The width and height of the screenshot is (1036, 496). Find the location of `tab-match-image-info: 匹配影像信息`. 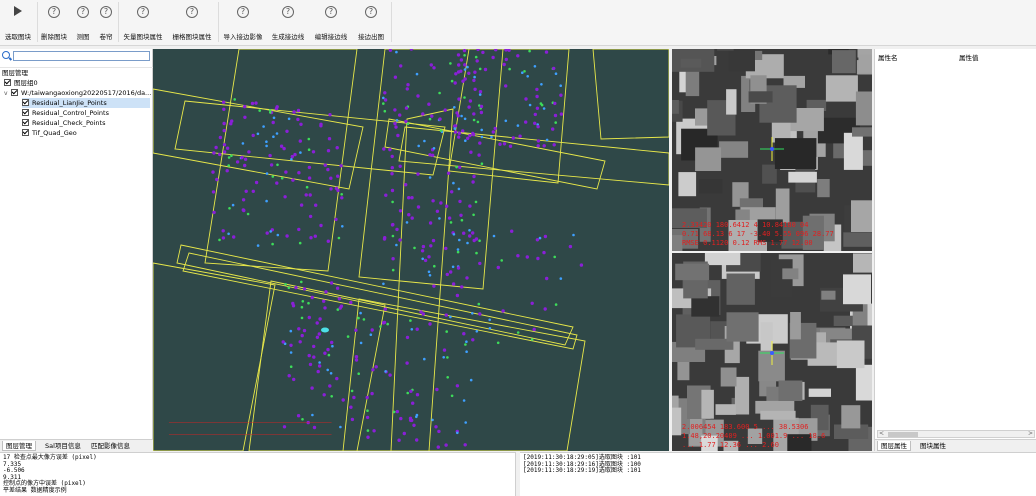

tab-match-image-info: 匹配影像信息 is located at coordinates (110, 446).